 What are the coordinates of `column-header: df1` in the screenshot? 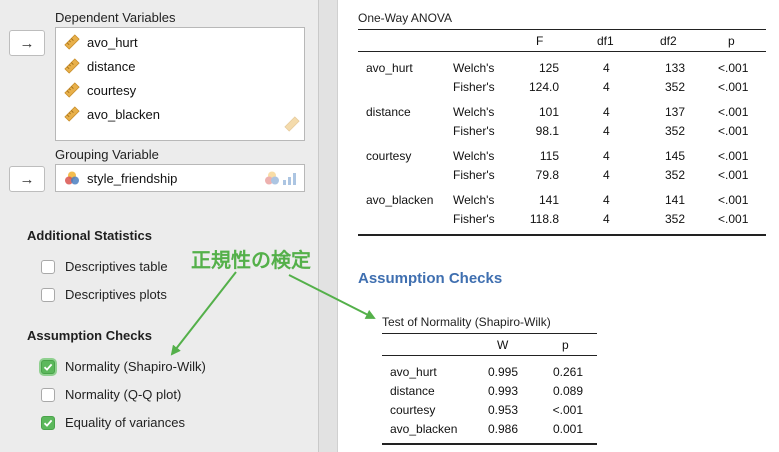 It's located at (605, 41).